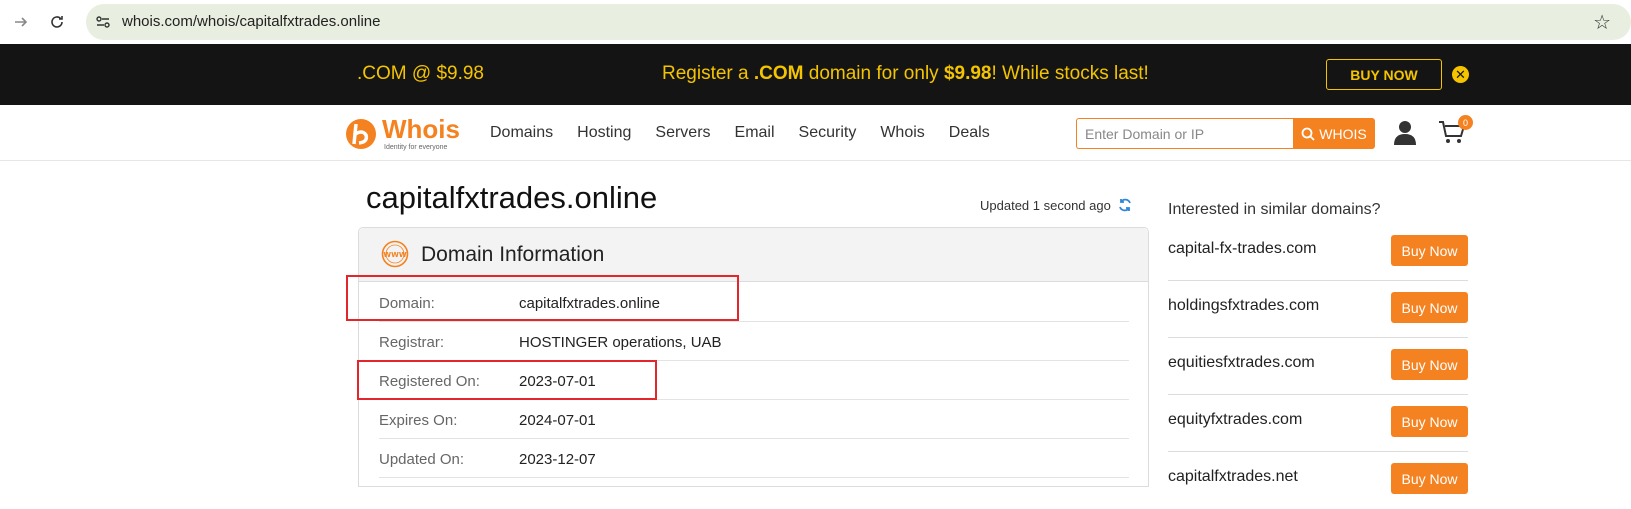 The image size is (1631, 509). What do you see at coordinates (1343, 133) in the screenshot?
I see `search-button-label: WHOIS` at bounding box center [1343, 133].